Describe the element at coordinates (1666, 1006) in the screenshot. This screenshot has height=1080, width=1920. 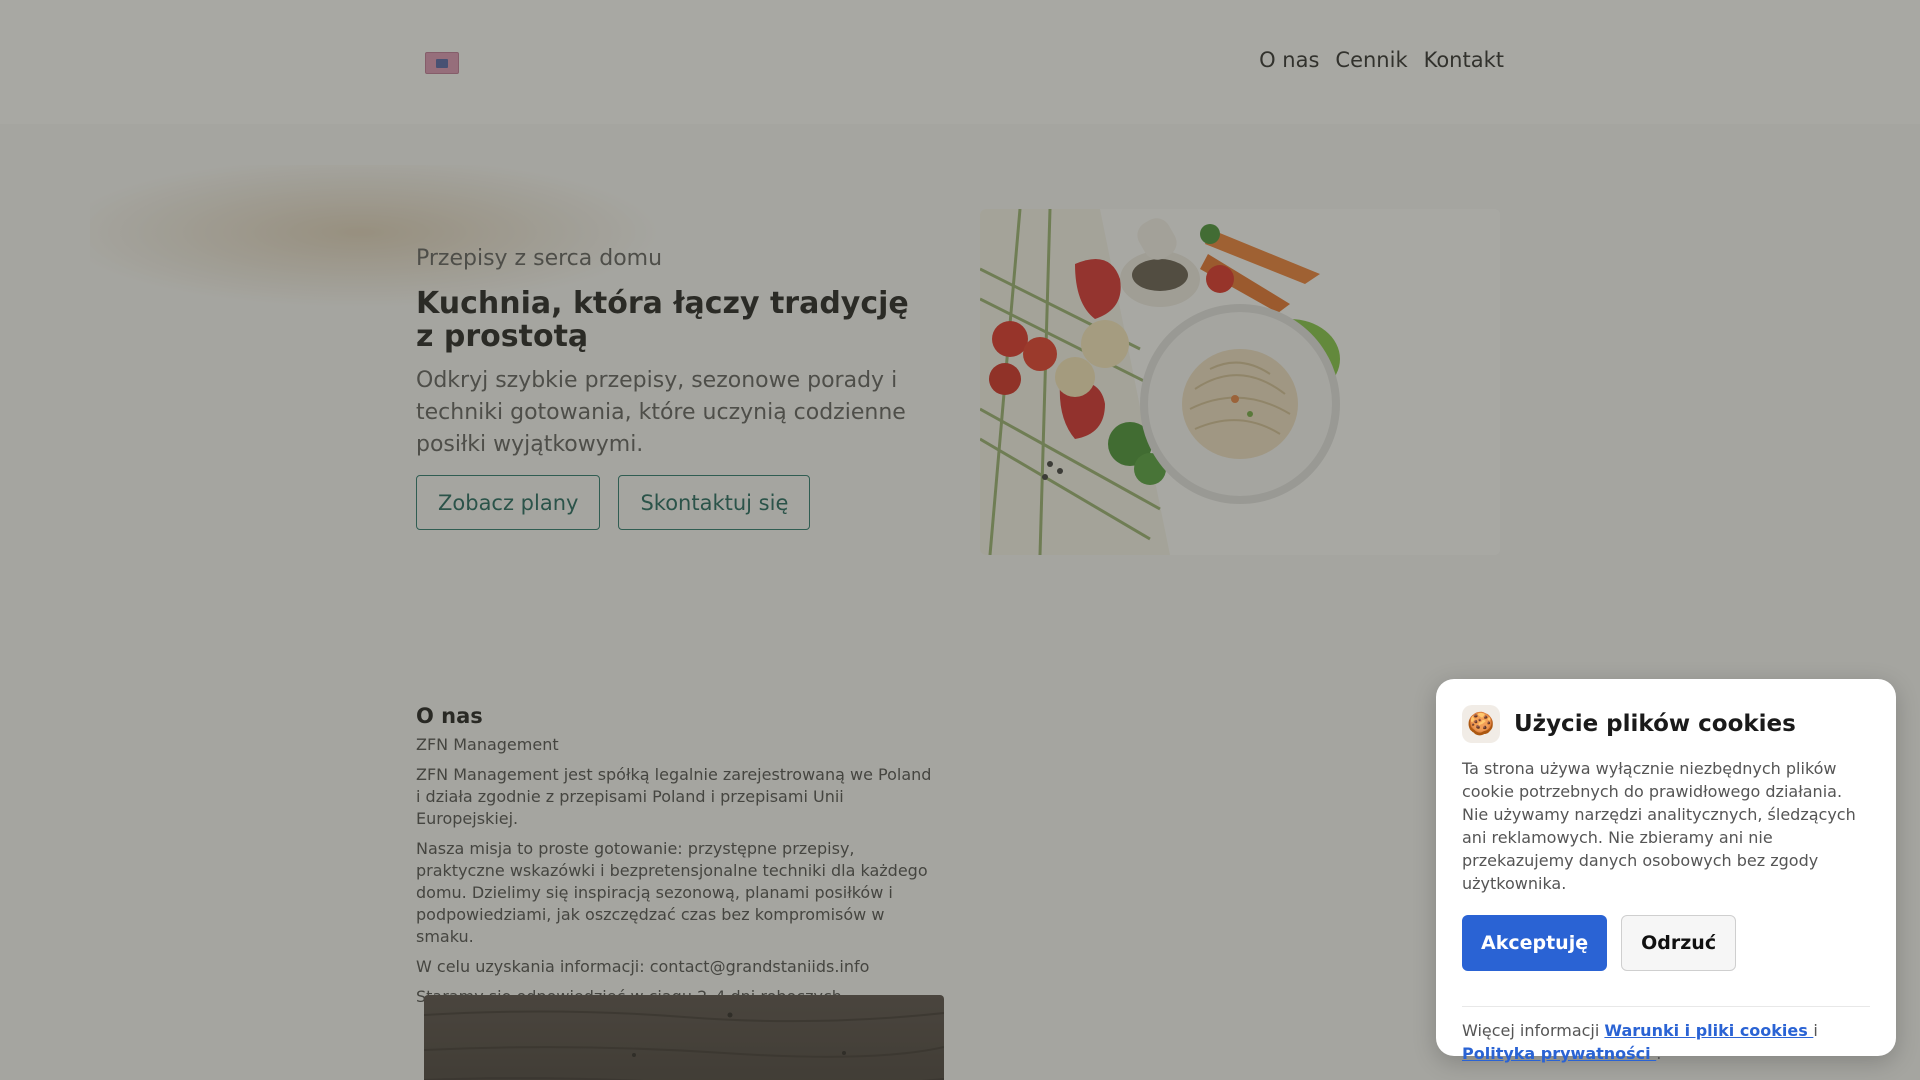
I see `cookie-divider` at that location.